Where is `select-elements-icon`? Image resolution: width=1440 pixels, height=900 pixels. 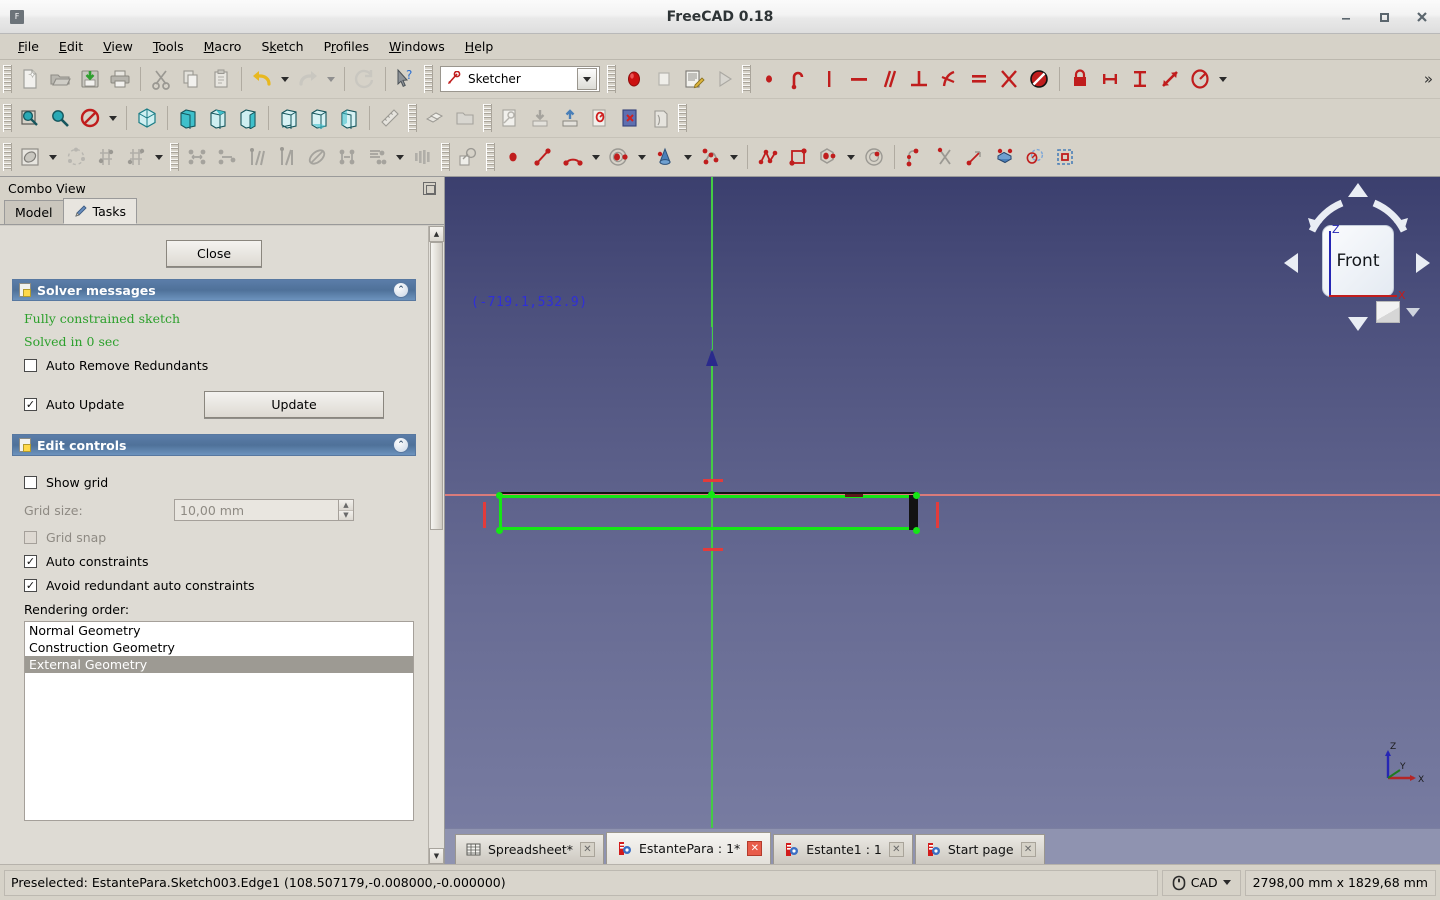
select-elements-icon is located at coordinates (423, 157).